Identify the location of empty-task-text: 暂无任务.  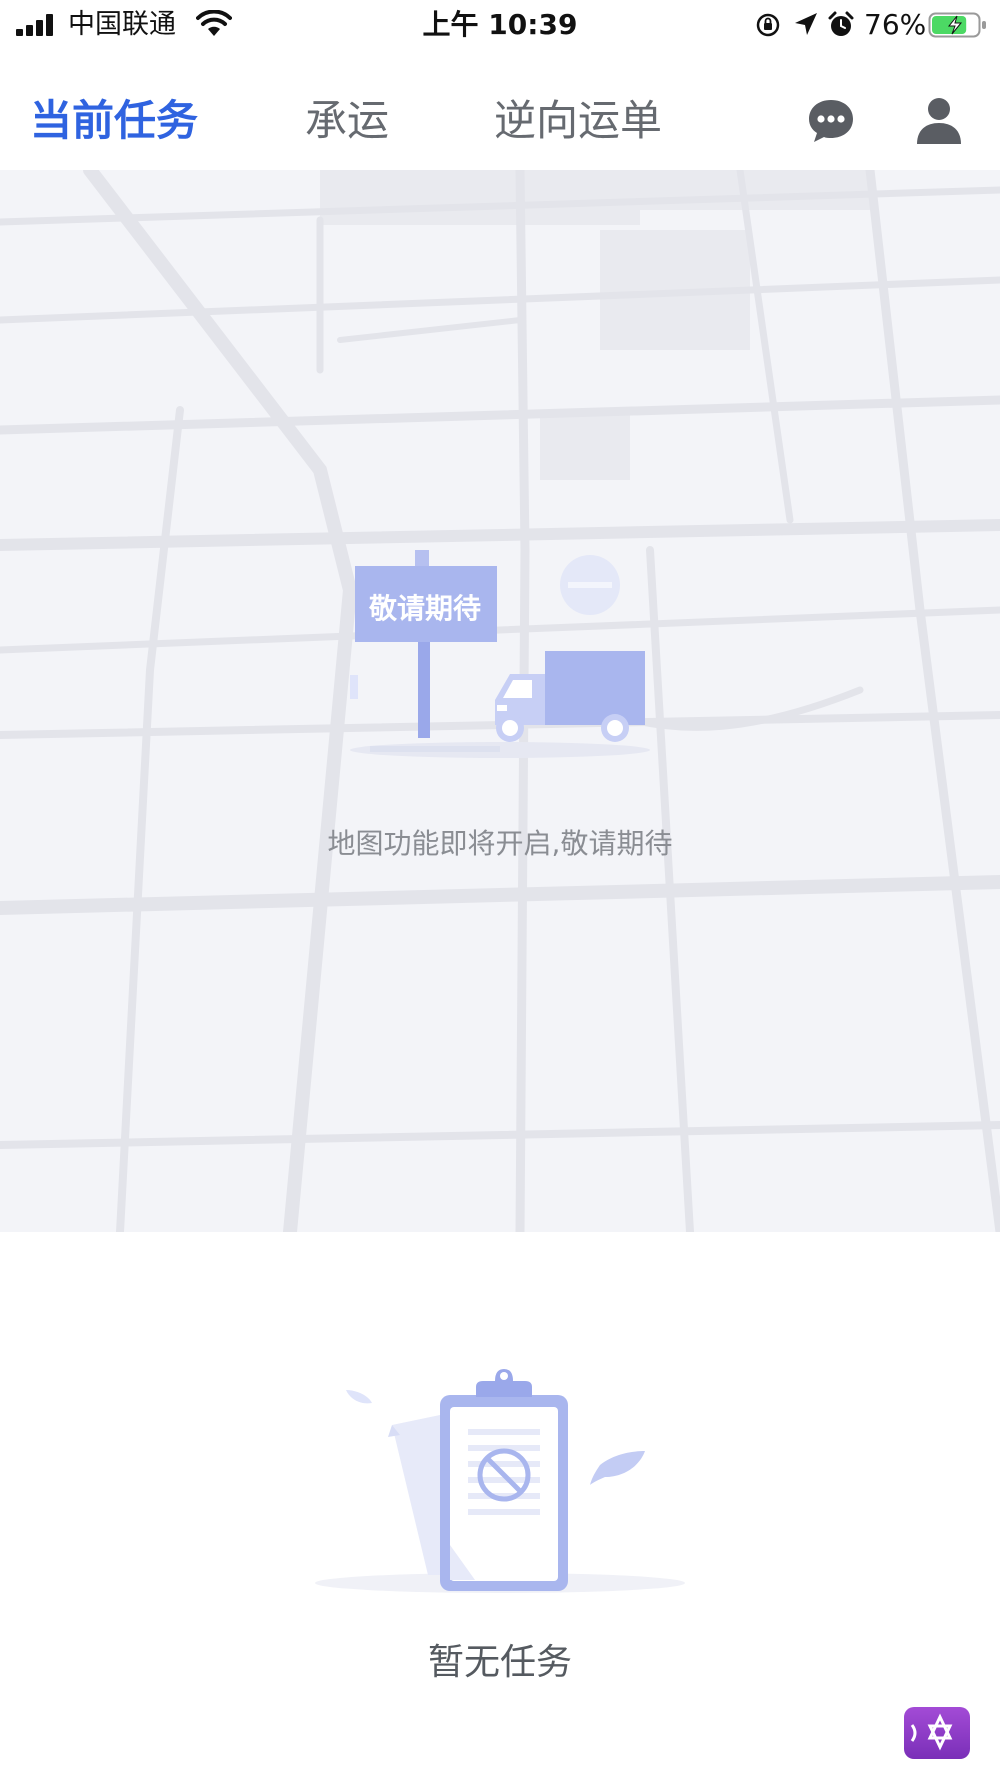
(499, 1662).